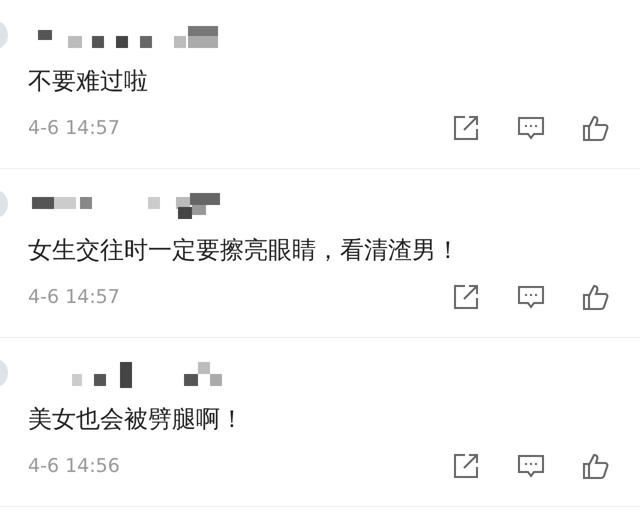  Describe the element at coordinates (88, 81) in the screenshot. I see `comment-text: 不要难过啦` at that location.